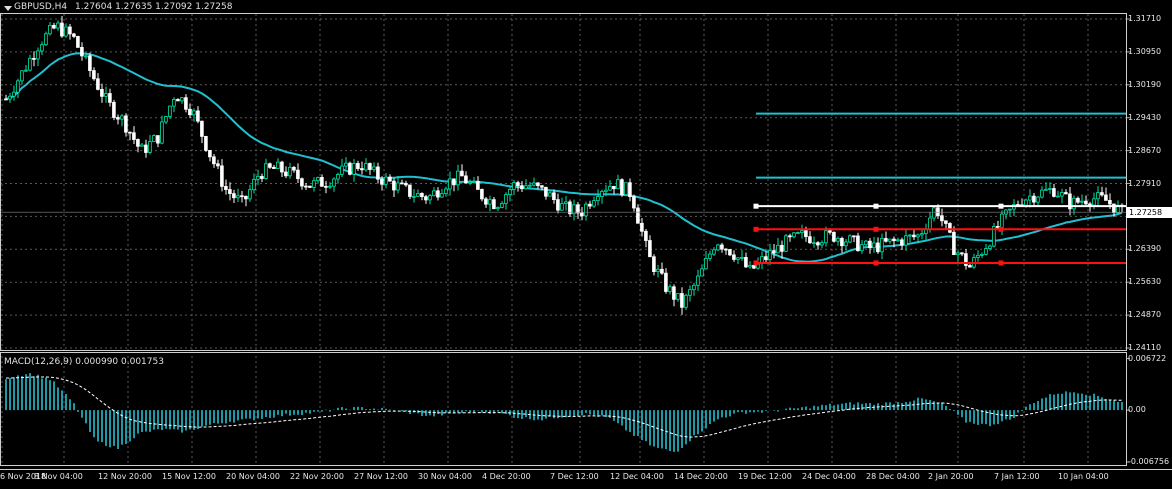  I want to click on symbol-dropdown-icon, so click(8, 8).